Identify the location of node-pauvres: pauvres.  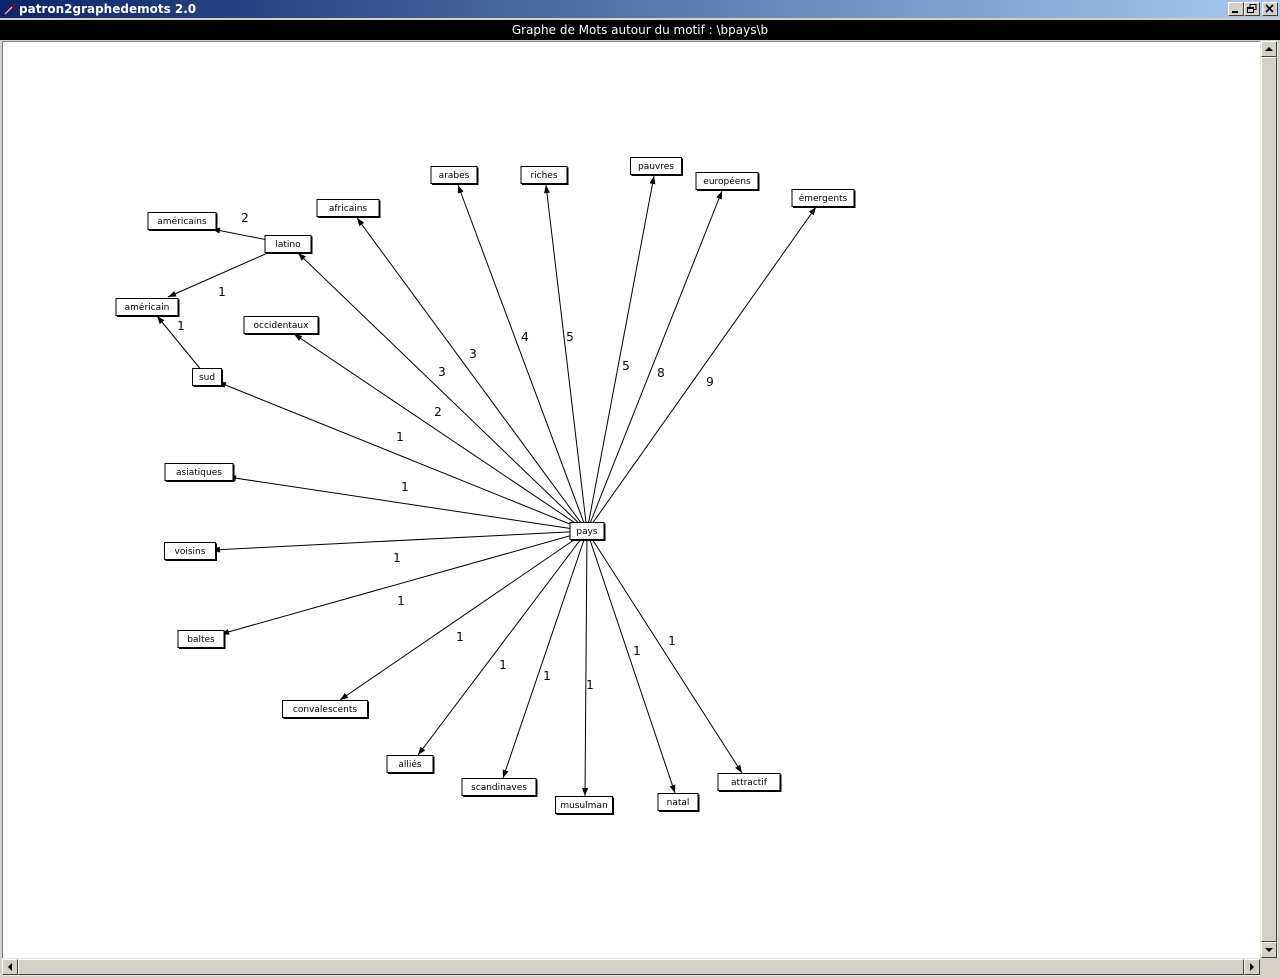
(656, 166).